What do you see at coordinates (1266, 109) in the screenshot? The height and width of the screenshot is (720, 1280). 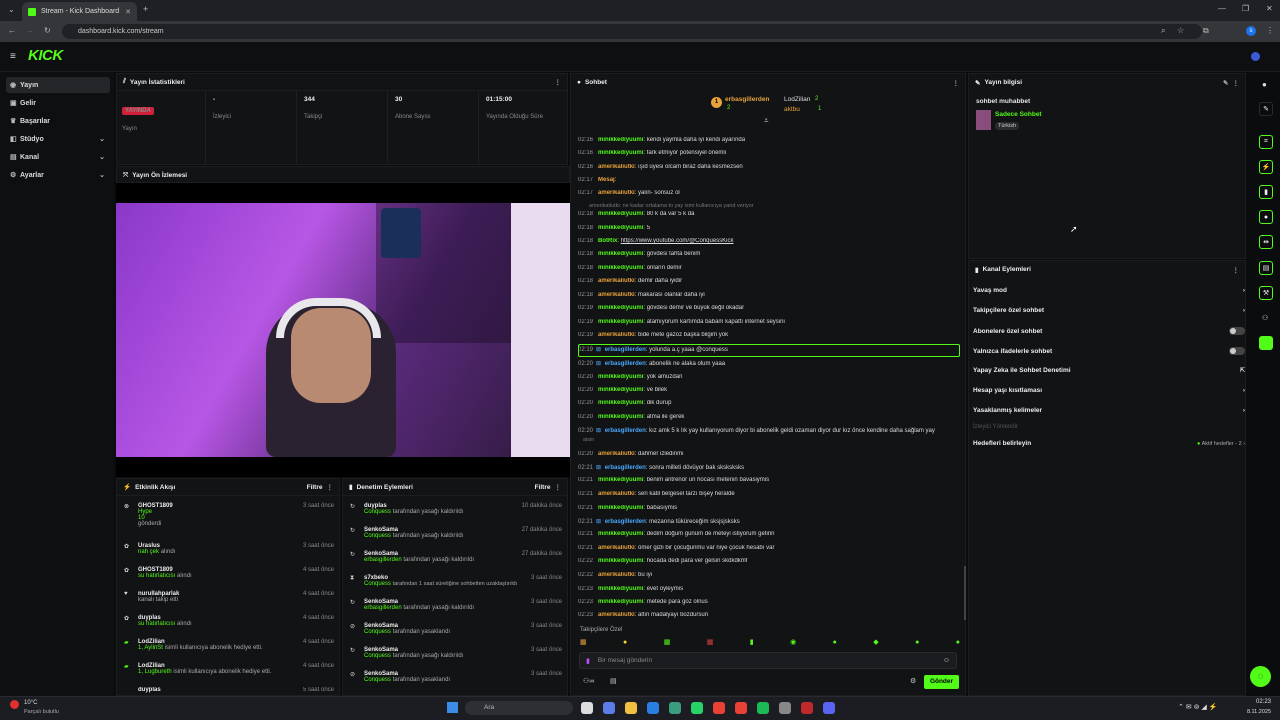 I see `edit-tool-icon: ✎` at bounding box center [1266, 109].